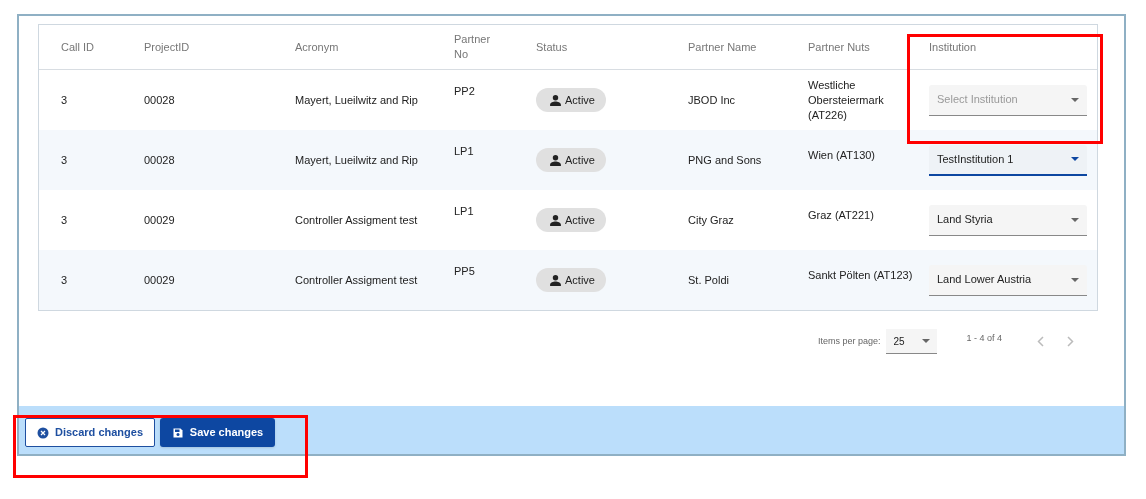  Describe the element at coordinates (984, 338) in the screenshot. I see `page-range: 1 - 4 of 4` at that location.